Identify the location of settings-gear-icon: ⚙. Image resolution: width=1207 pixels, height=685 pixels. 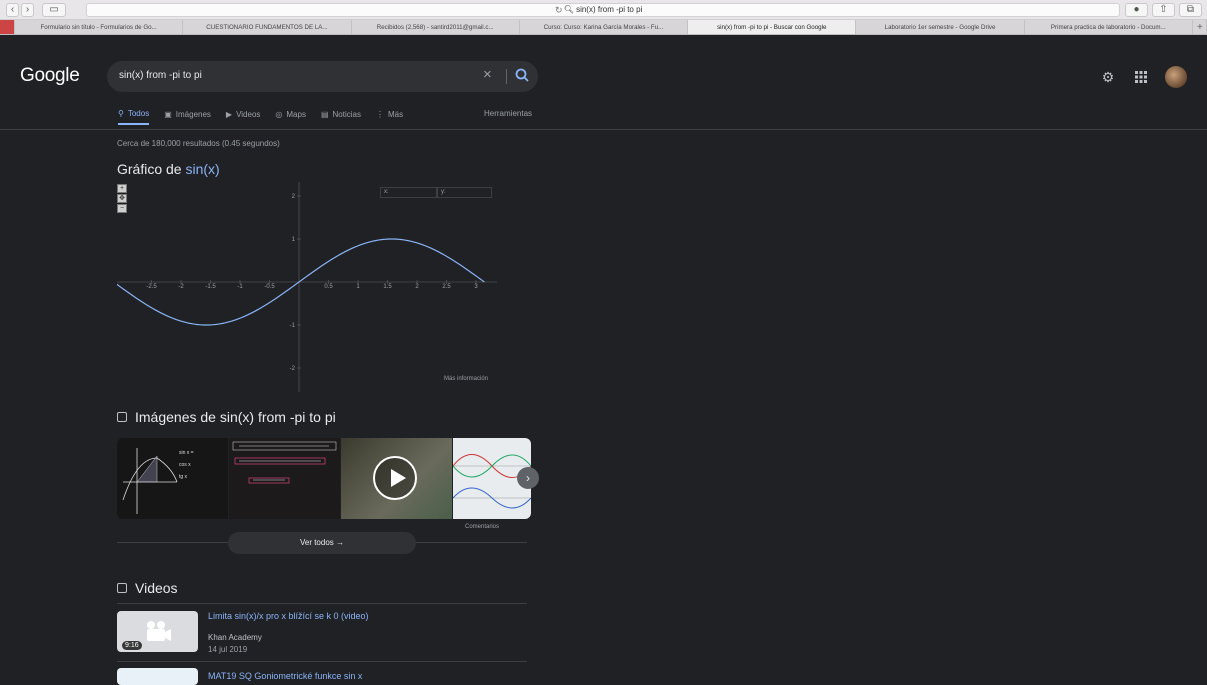
(1108, 77).